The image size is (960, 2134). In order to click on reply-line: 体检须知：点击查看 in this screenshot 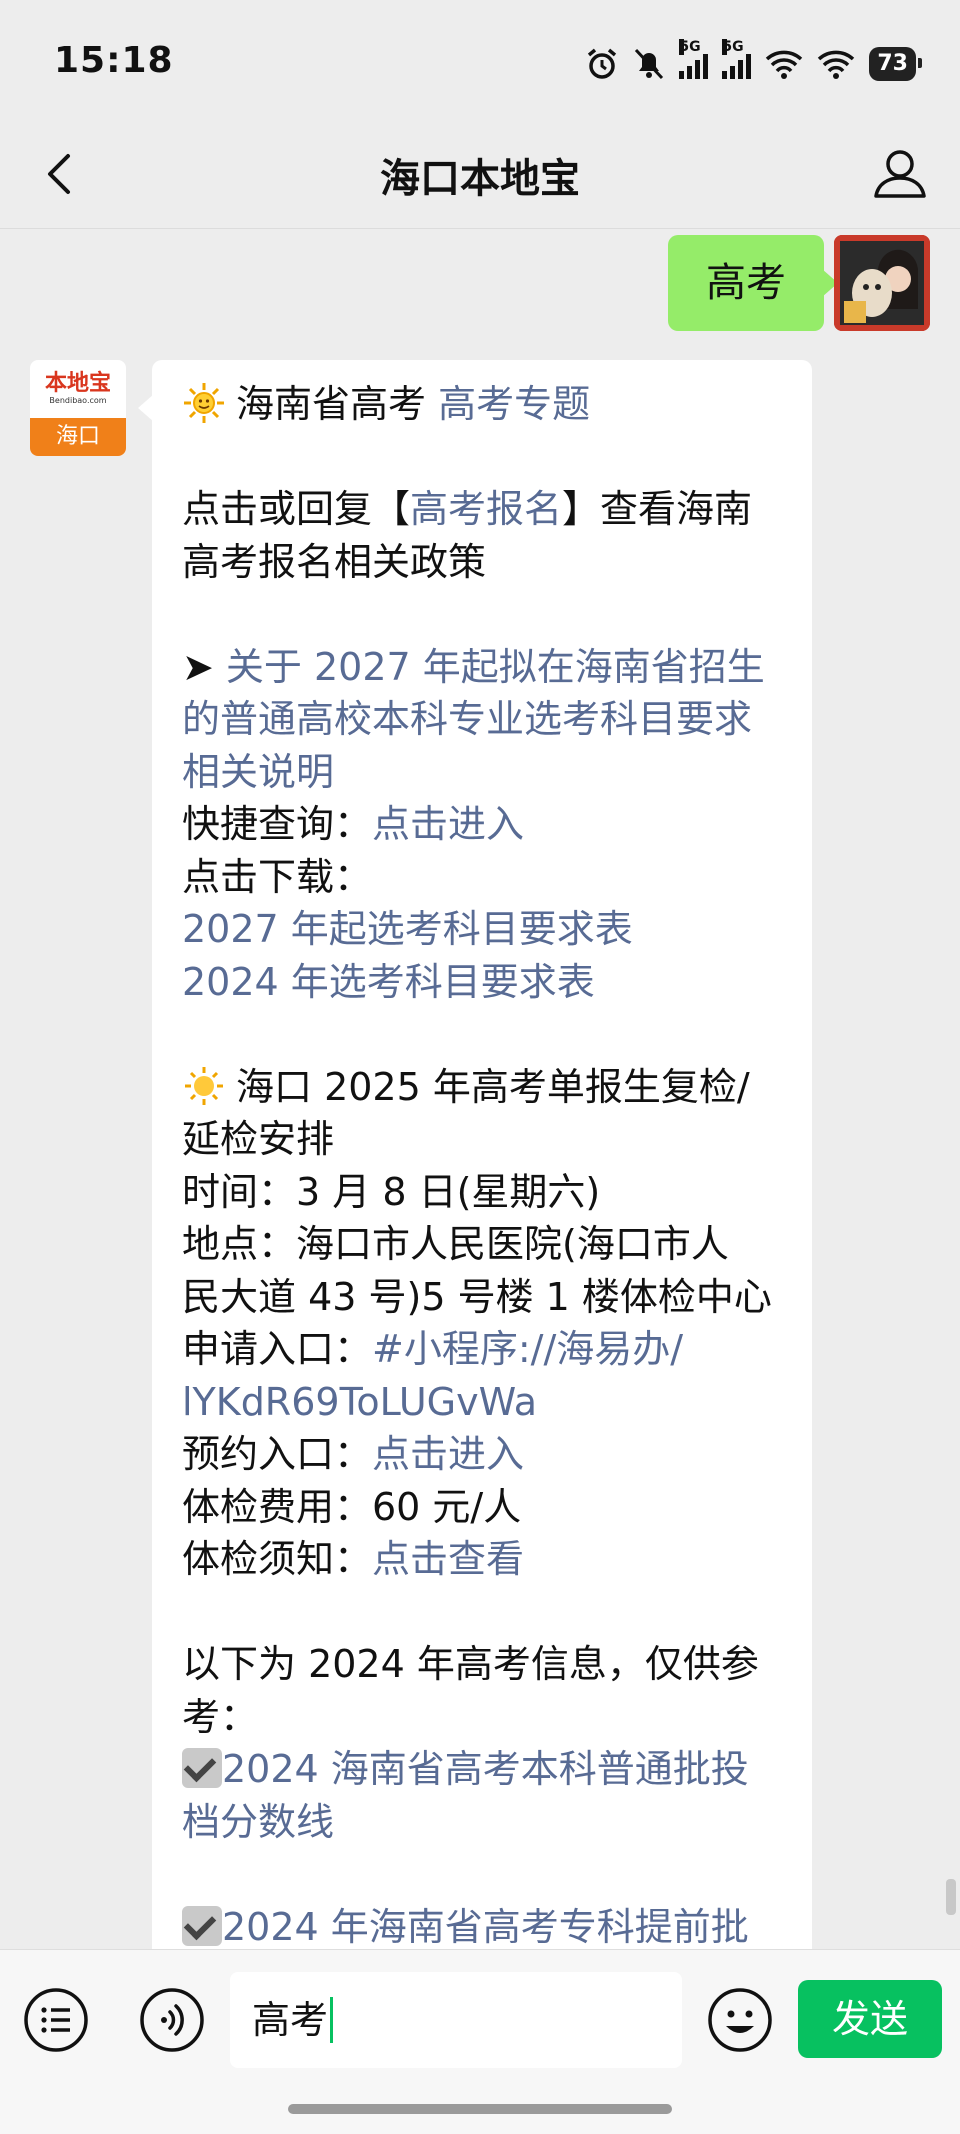, I will do `click(483, 1559)`.